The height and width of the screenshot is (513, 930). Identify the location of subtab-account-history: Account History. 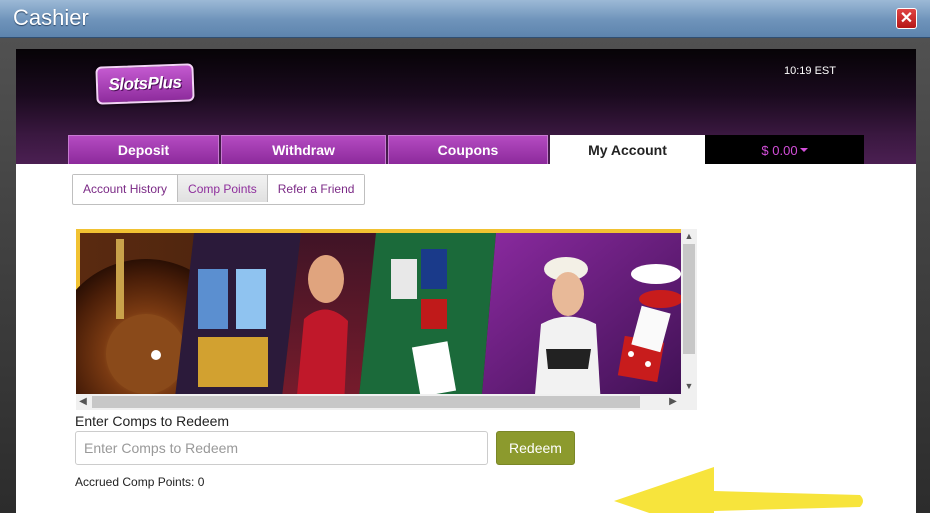
(126, 188).